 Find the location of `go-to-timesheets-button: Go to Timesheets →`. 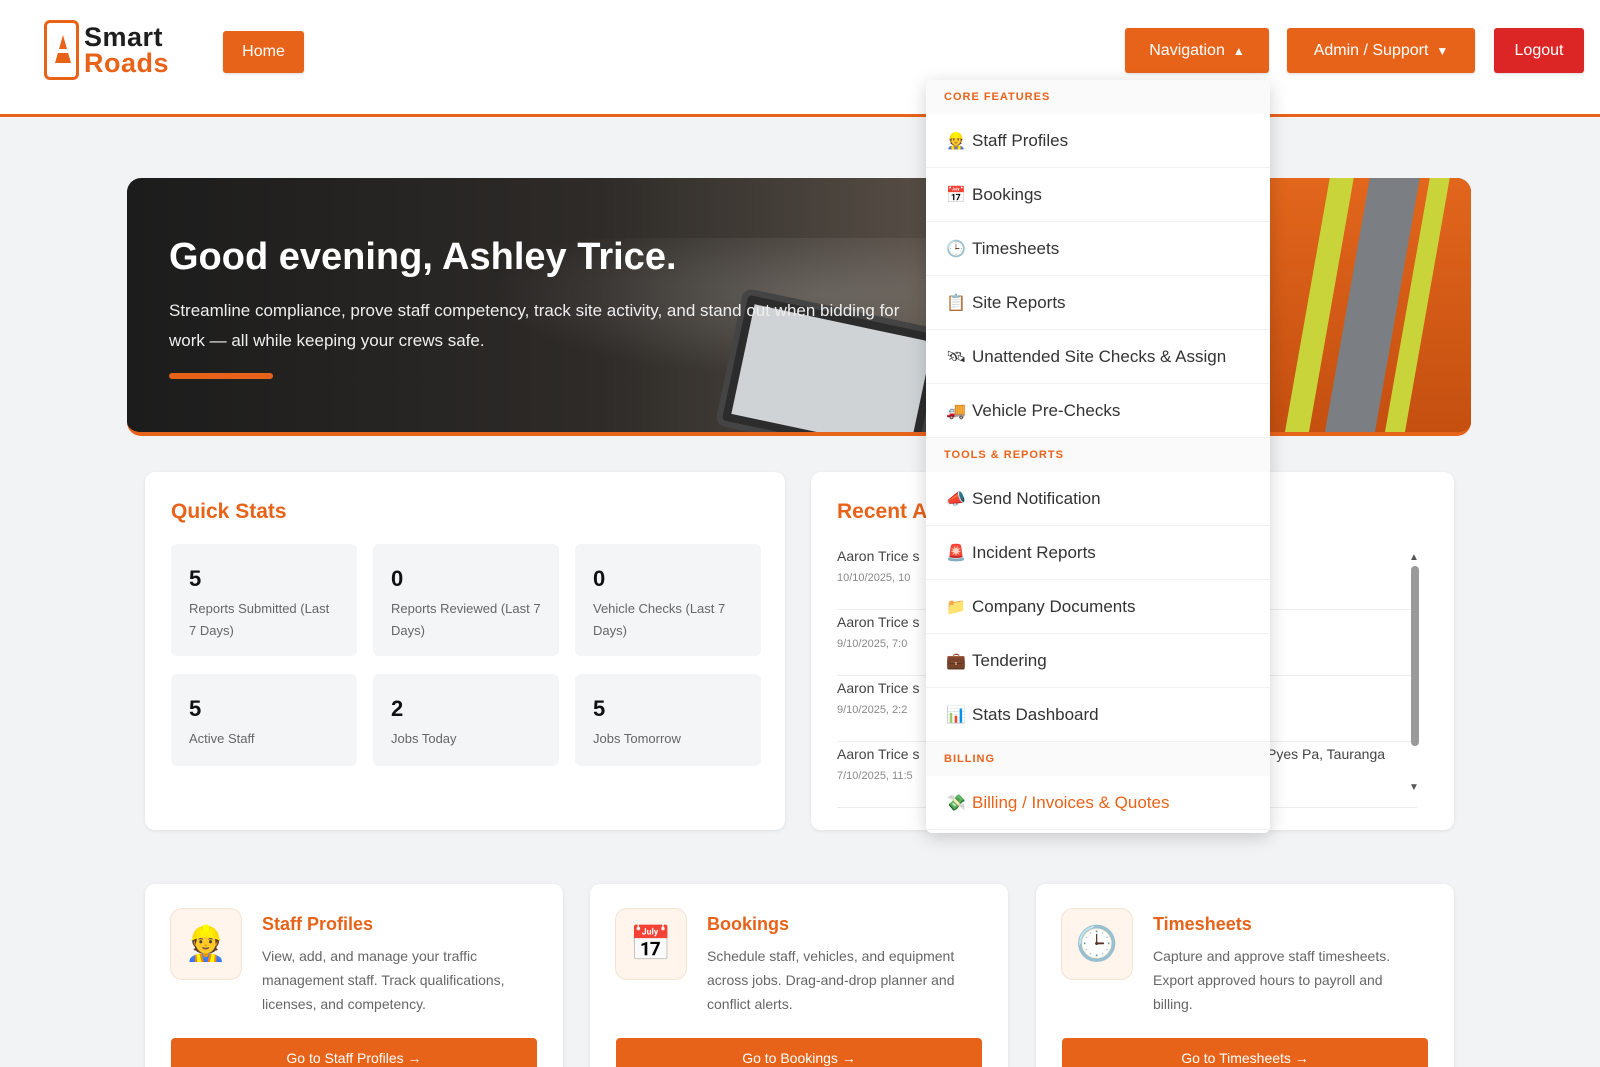

go-to-timesheets-button: Go to Timesheets → is located at coordinates (1245, 1052).